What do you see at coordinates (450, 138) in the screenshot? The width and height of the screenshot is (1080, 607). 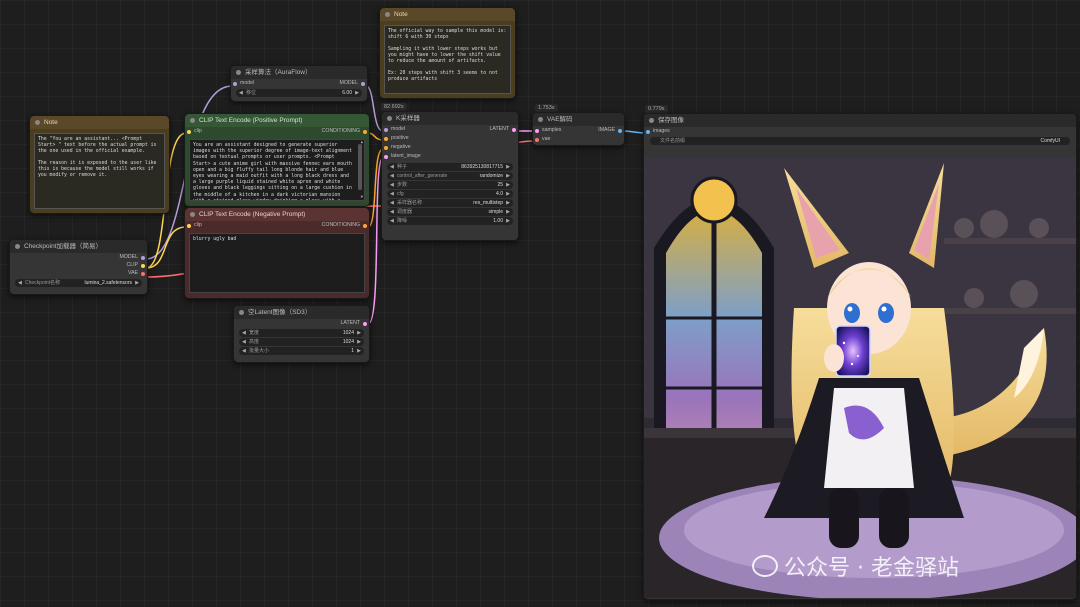 I see `input-positive: positive` at bounding box center [450, 138].